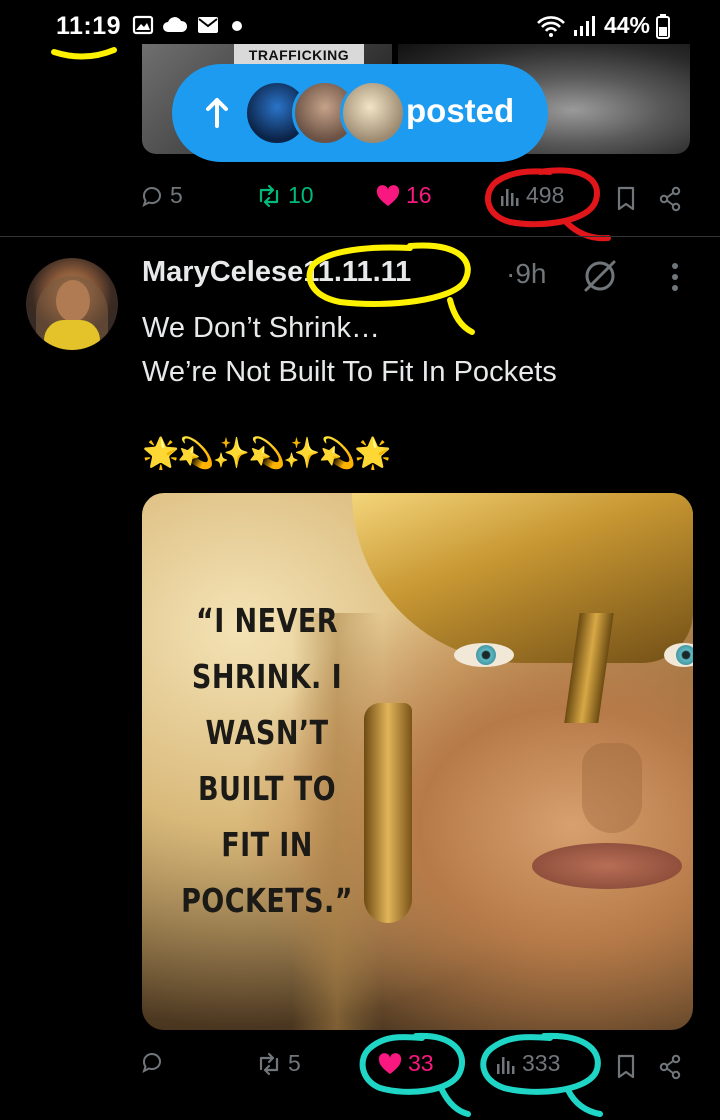 The image size is (720, 1120). I want to click on tweet-divider, so click(360, 236).